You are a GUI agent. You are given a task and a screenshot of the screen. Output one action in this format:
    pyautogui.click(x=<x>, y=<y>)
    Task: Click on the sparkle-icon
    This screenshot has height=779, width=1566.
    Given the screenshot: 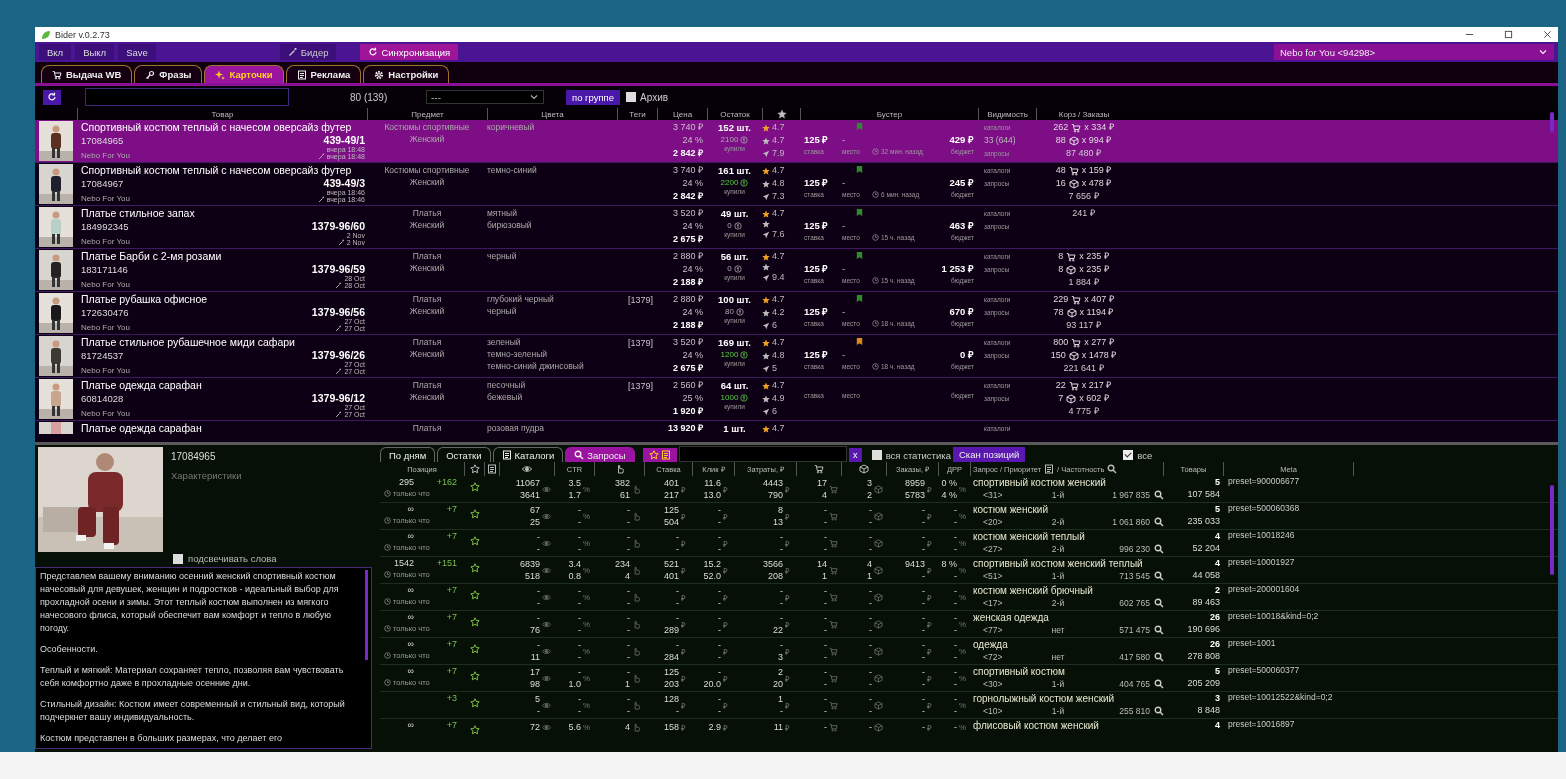 What is the action you would take?
    pyautogui.click(x=220, y=74)
    